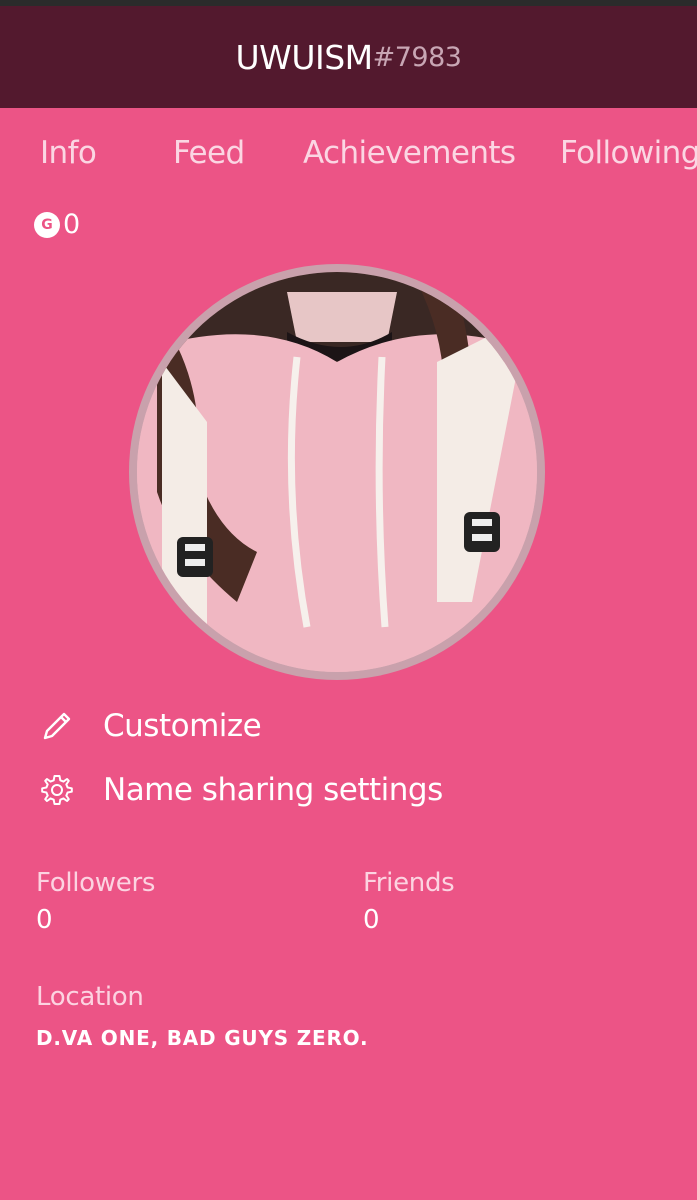 Image resolution: width=697 pixels, height=1200 pixels. What do you see at coordinates (209, 153) in the screenshot?
I see `tab-feed: Feed` at bounding box center [209, 153].